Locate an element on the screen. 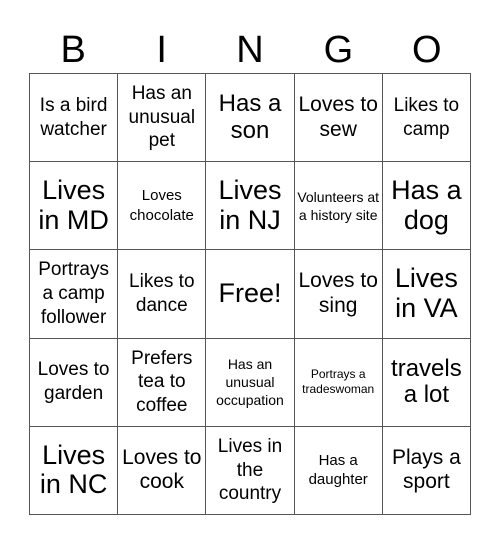 Image resolution: width=500 pixels, height=544 pixels. cell-label: Lives in VA is located at coordinates (426, 293).